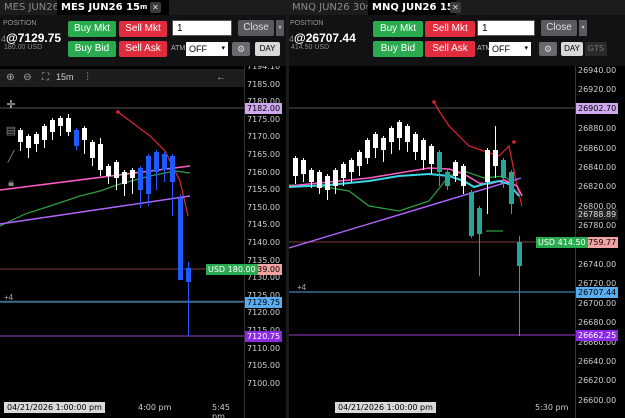 The height and width of the screenshot is (418, 625). What do you see at coordinates (54, 407) in the screenshot?
I see `date-badge: 04/21/2026 1:00:00 pm` at bounding box center [54, 407].